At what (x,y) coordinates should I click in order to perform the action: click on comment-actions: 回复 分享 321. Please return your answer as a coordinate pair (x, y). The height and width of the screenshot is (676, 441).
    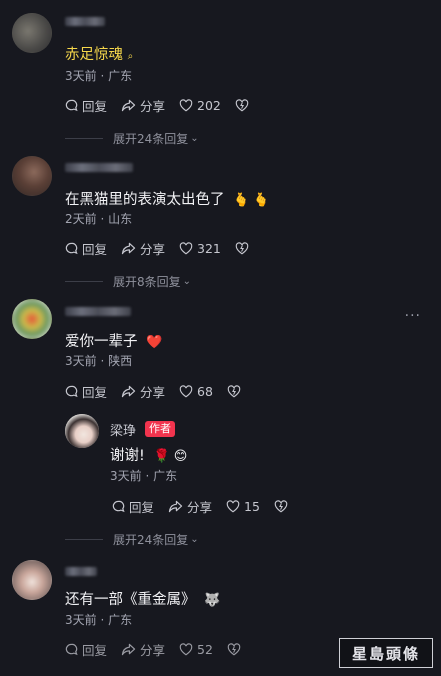
    Looking at the image, I should click on (166, 248).